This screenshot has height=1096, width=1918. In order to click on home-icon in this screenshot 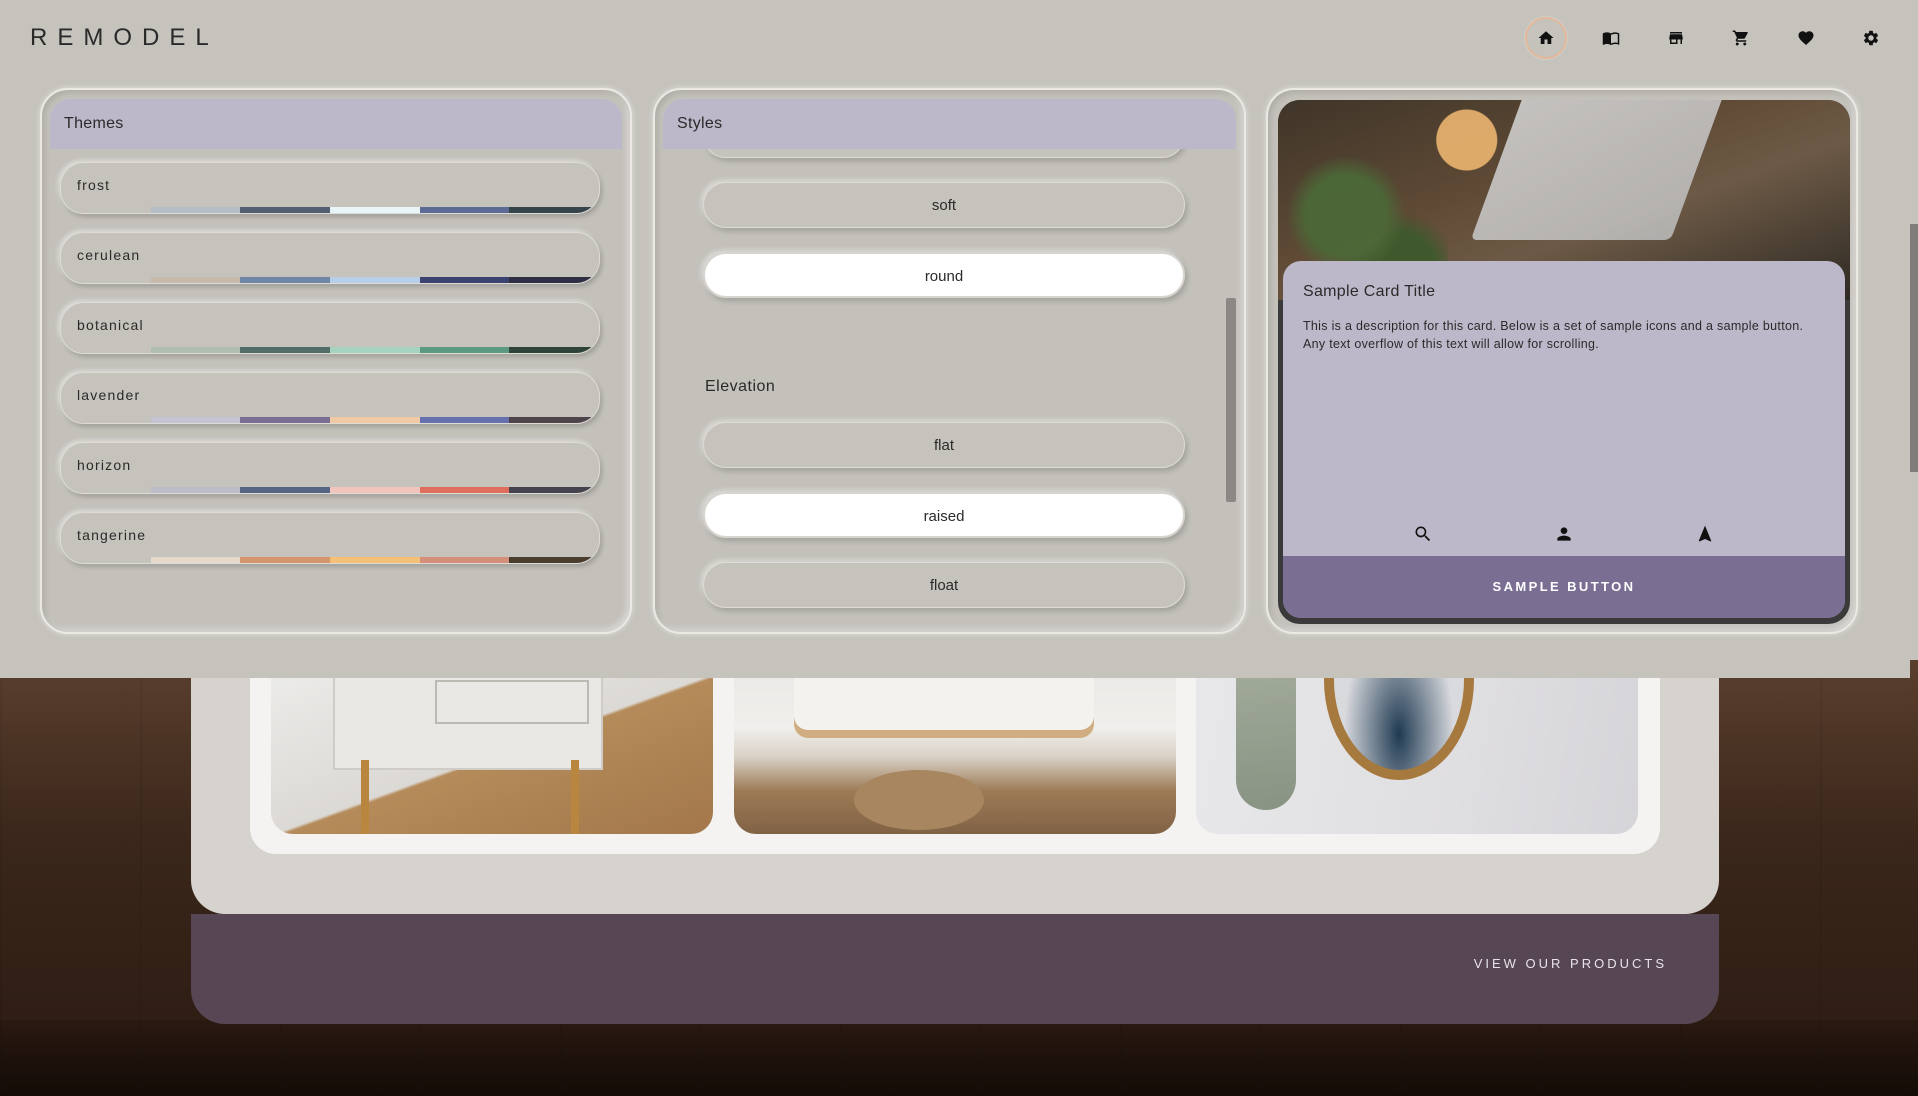, I will do `click(1546, 37)`.